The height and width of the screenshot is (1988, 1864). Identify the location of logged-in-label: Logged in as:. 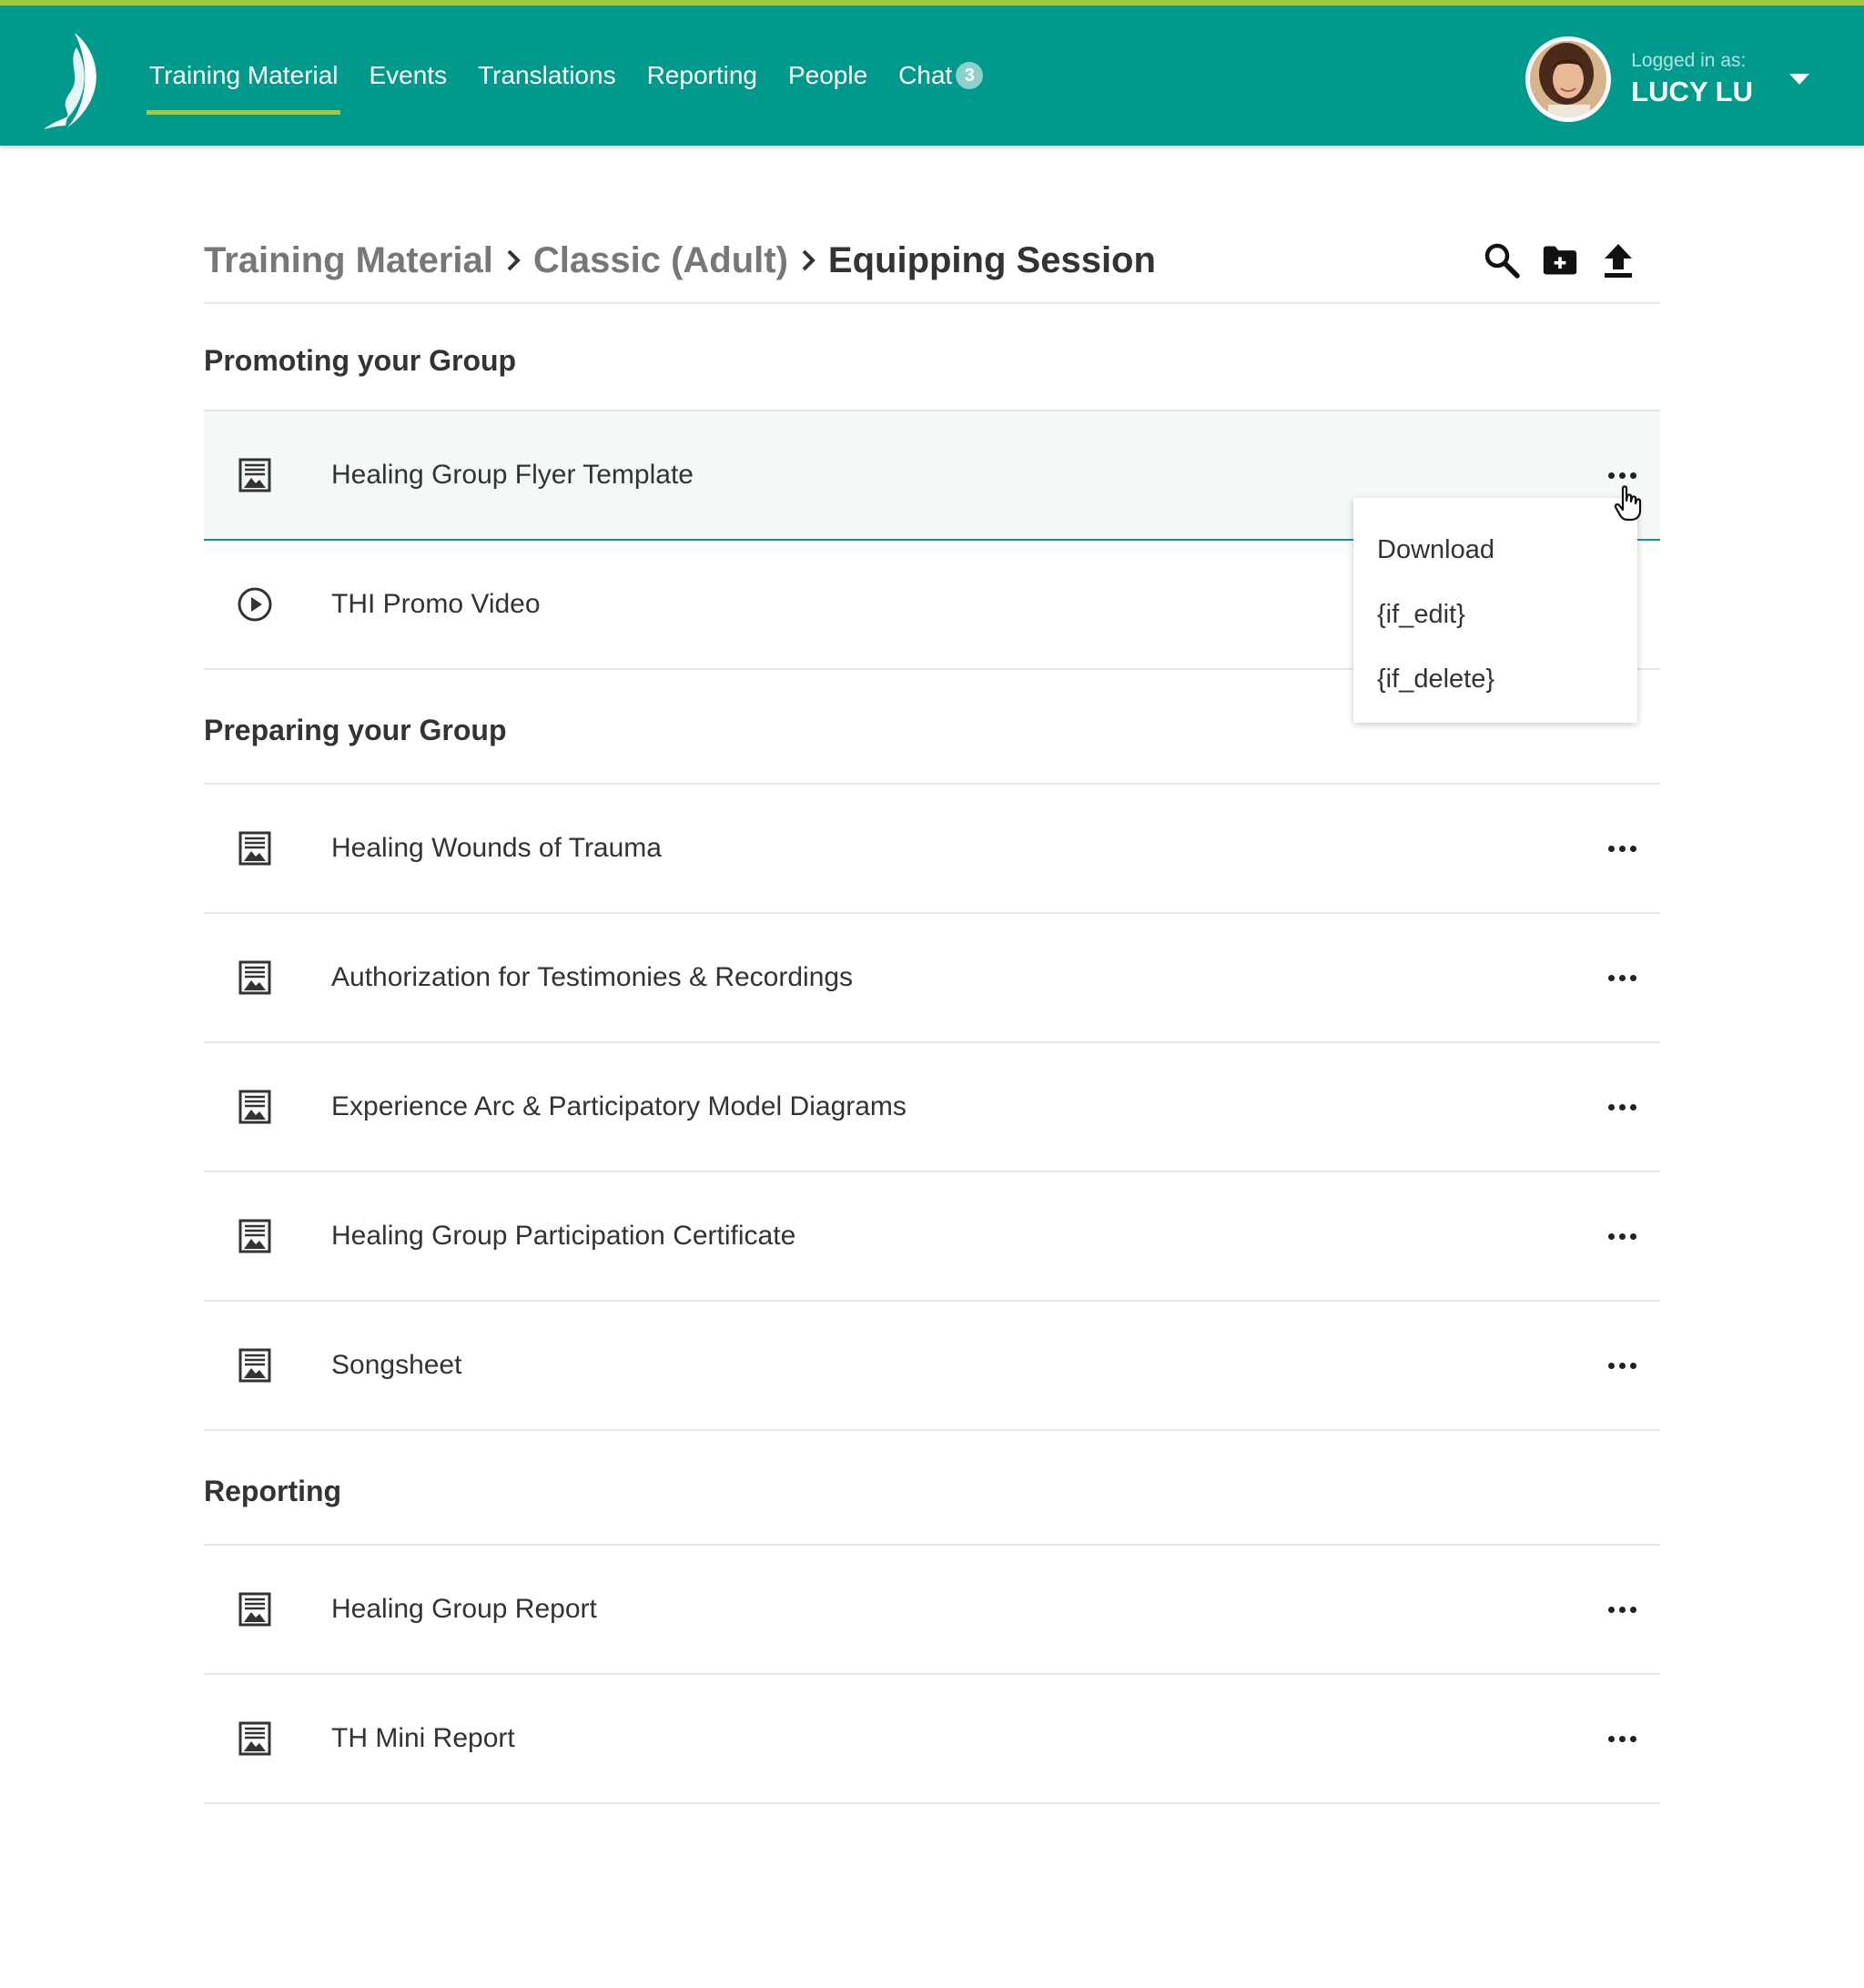
(1689, 60).